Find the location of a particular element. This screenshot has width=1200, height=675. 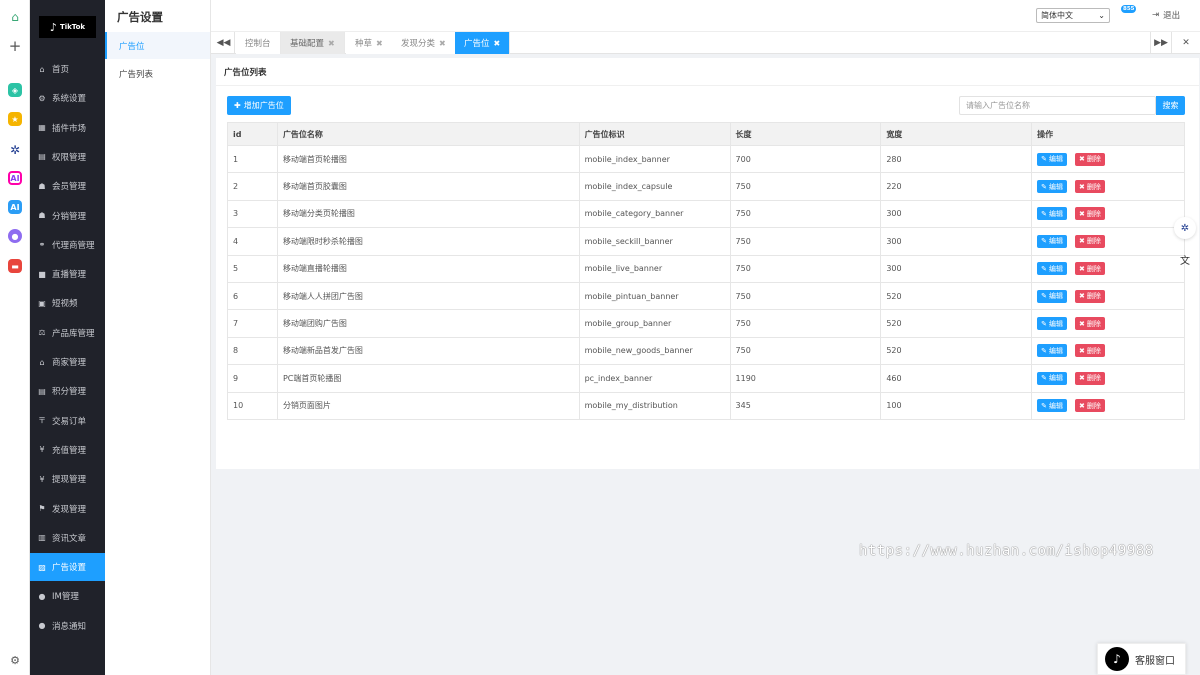

sidebar-item-9: ⚖ 产品库管理 is located at coordinates (67, 333).